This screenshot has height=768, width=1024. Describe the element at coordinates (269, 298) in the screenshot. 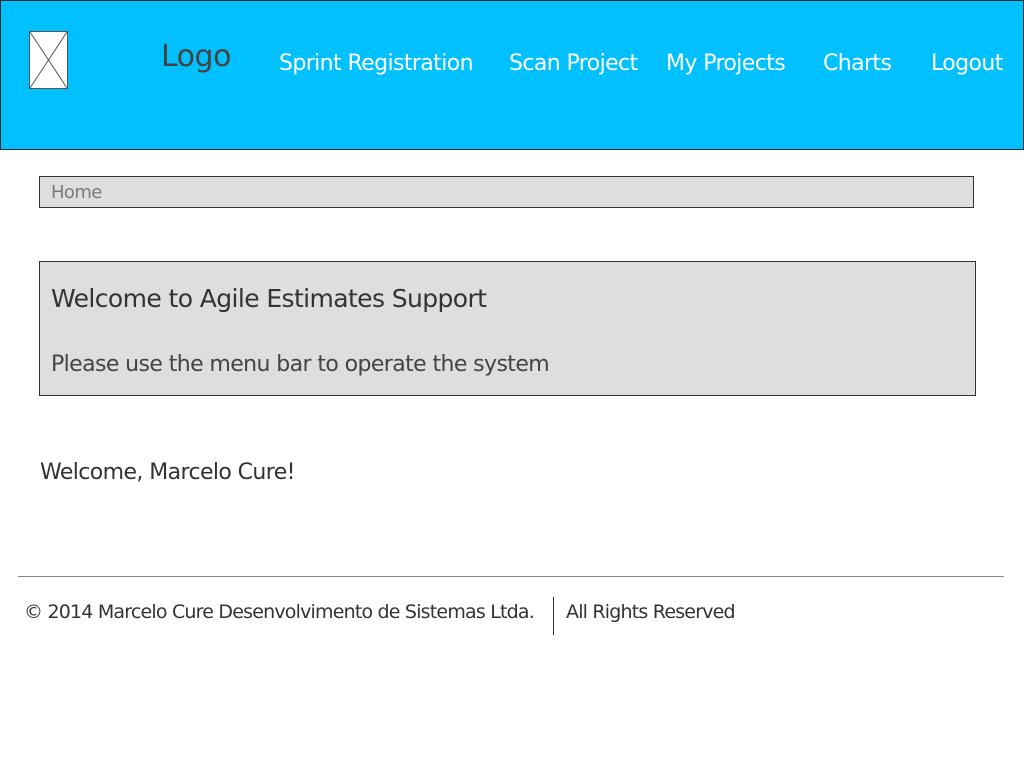

I see `welcome-title: Welcome to Agile Estimates Support` at that location.